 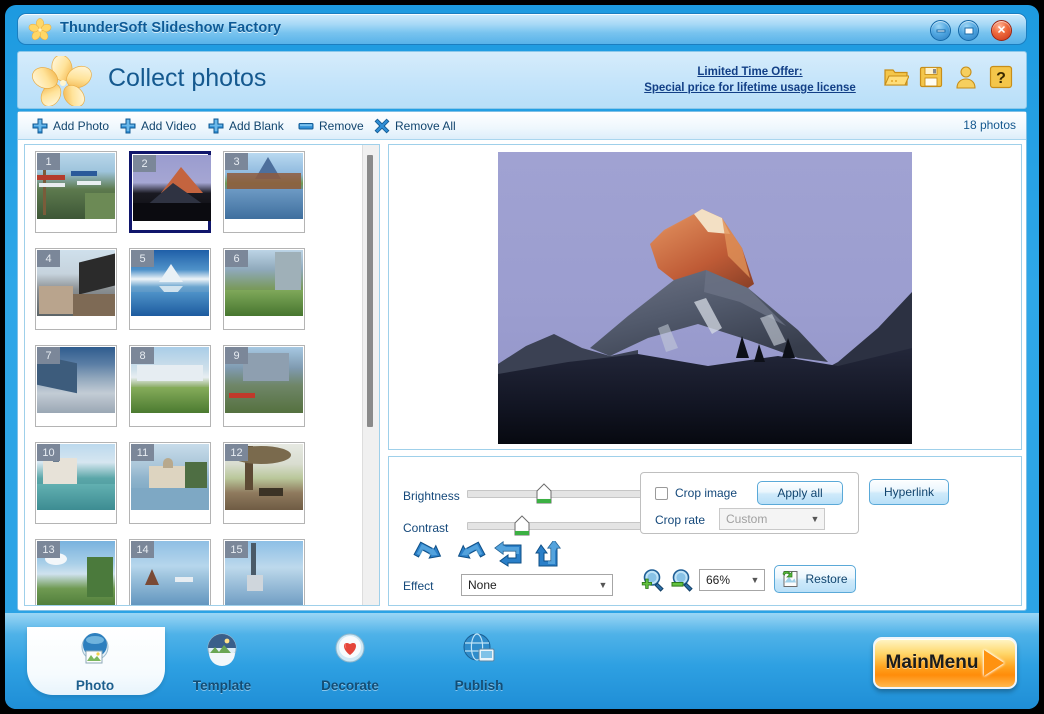 I want to click on thumbnail-number: 9, so click(x=236, y=355).